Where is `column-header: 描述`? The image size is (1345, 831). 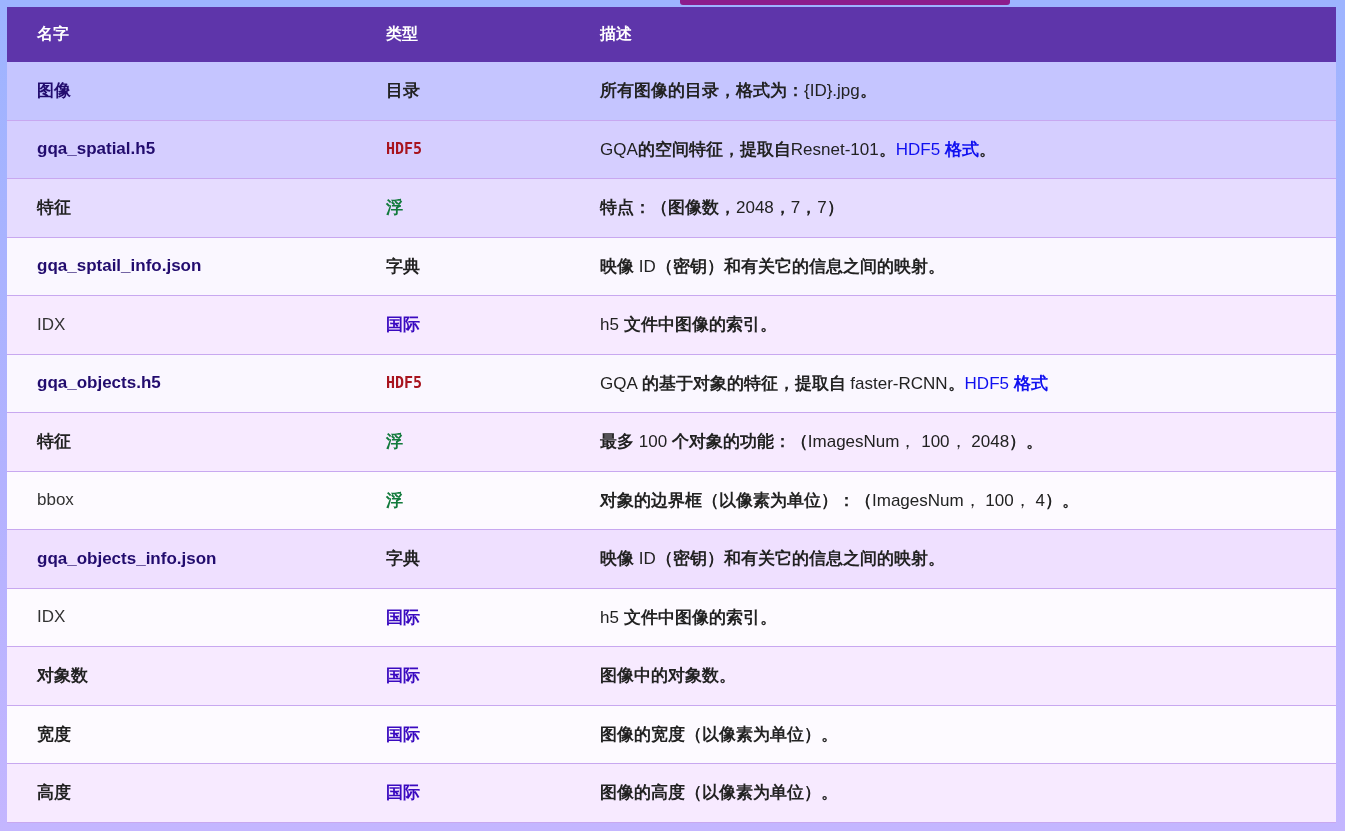 column-header: 描述 is located at coordinates (616, 34).